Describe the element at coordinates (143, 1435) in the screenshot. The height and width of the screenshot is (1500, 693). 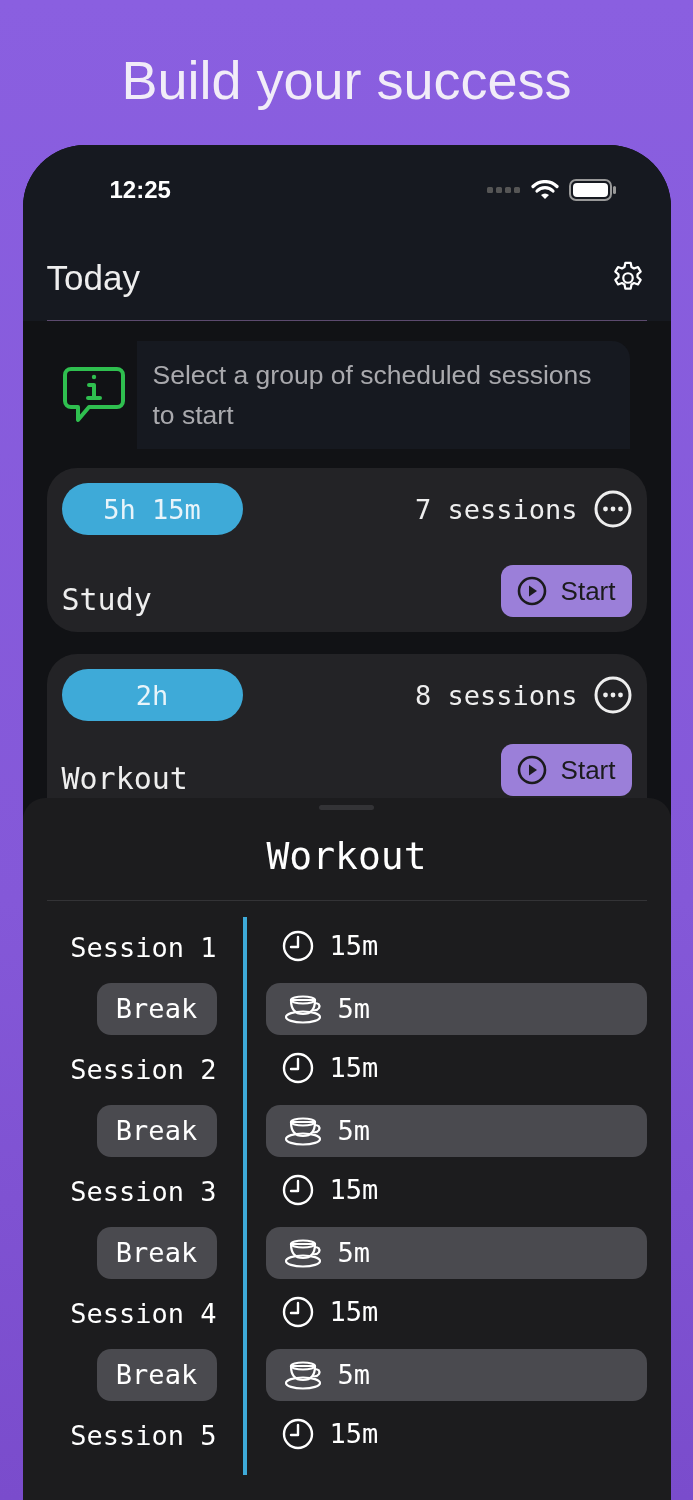
I see `session-label: Session 5` at that location.